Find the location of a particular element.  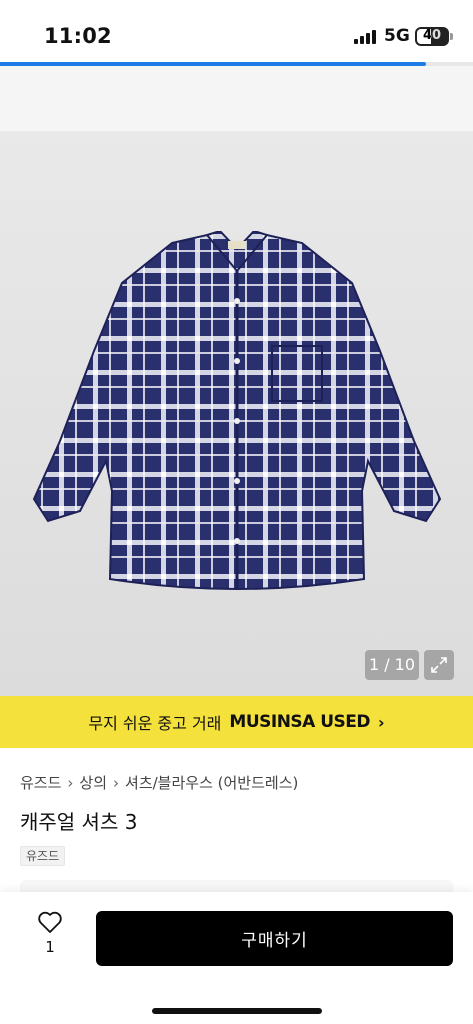

bottom-action-bar: 1 구매하기 is located at coordinates (236, 958).